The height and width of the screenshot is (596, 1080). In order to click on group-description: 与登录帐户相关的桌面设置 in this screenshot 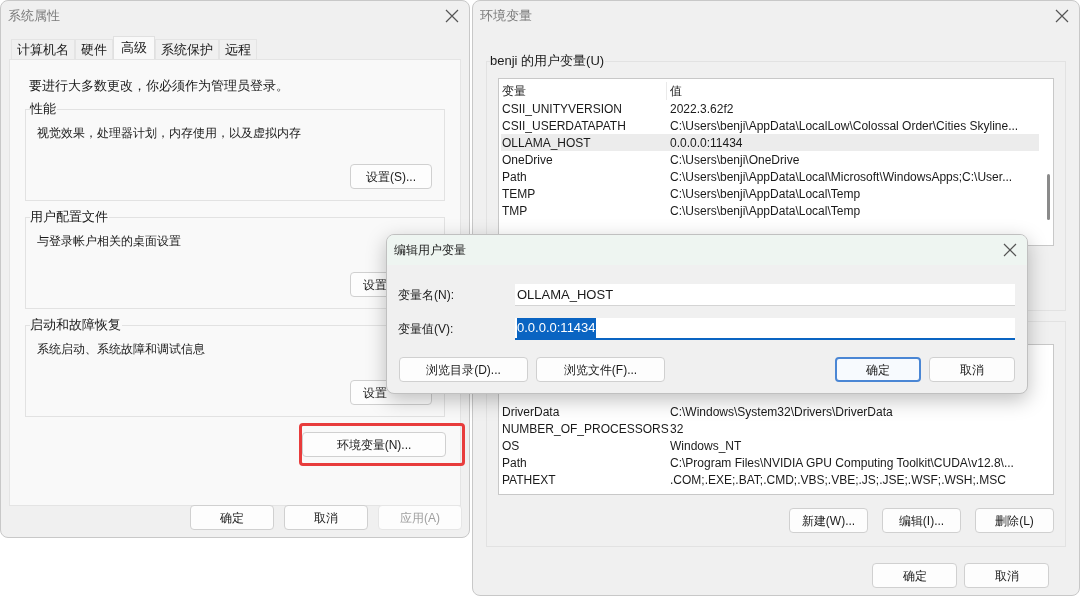, I will do `click(109, 241)`.